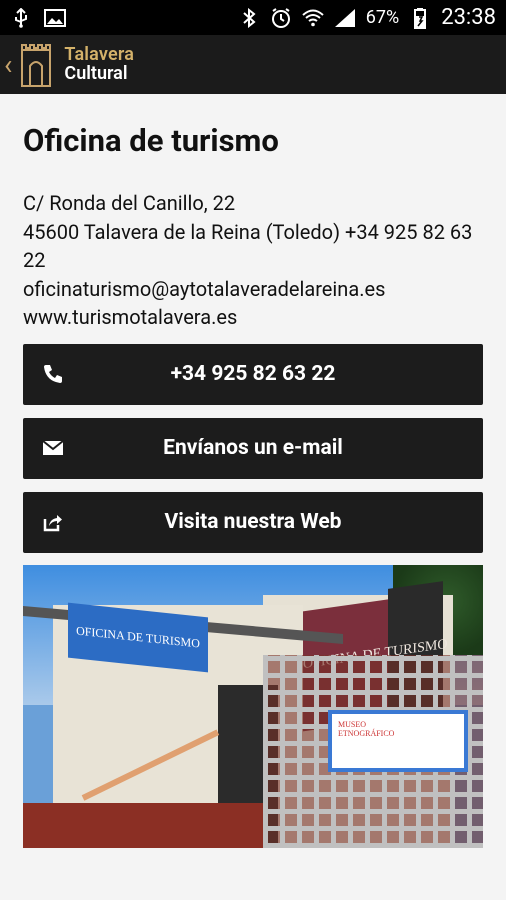  Describe the element at coordinates (96, 73) in the screenshot. I see `brand-line2: Cultural` at that location.